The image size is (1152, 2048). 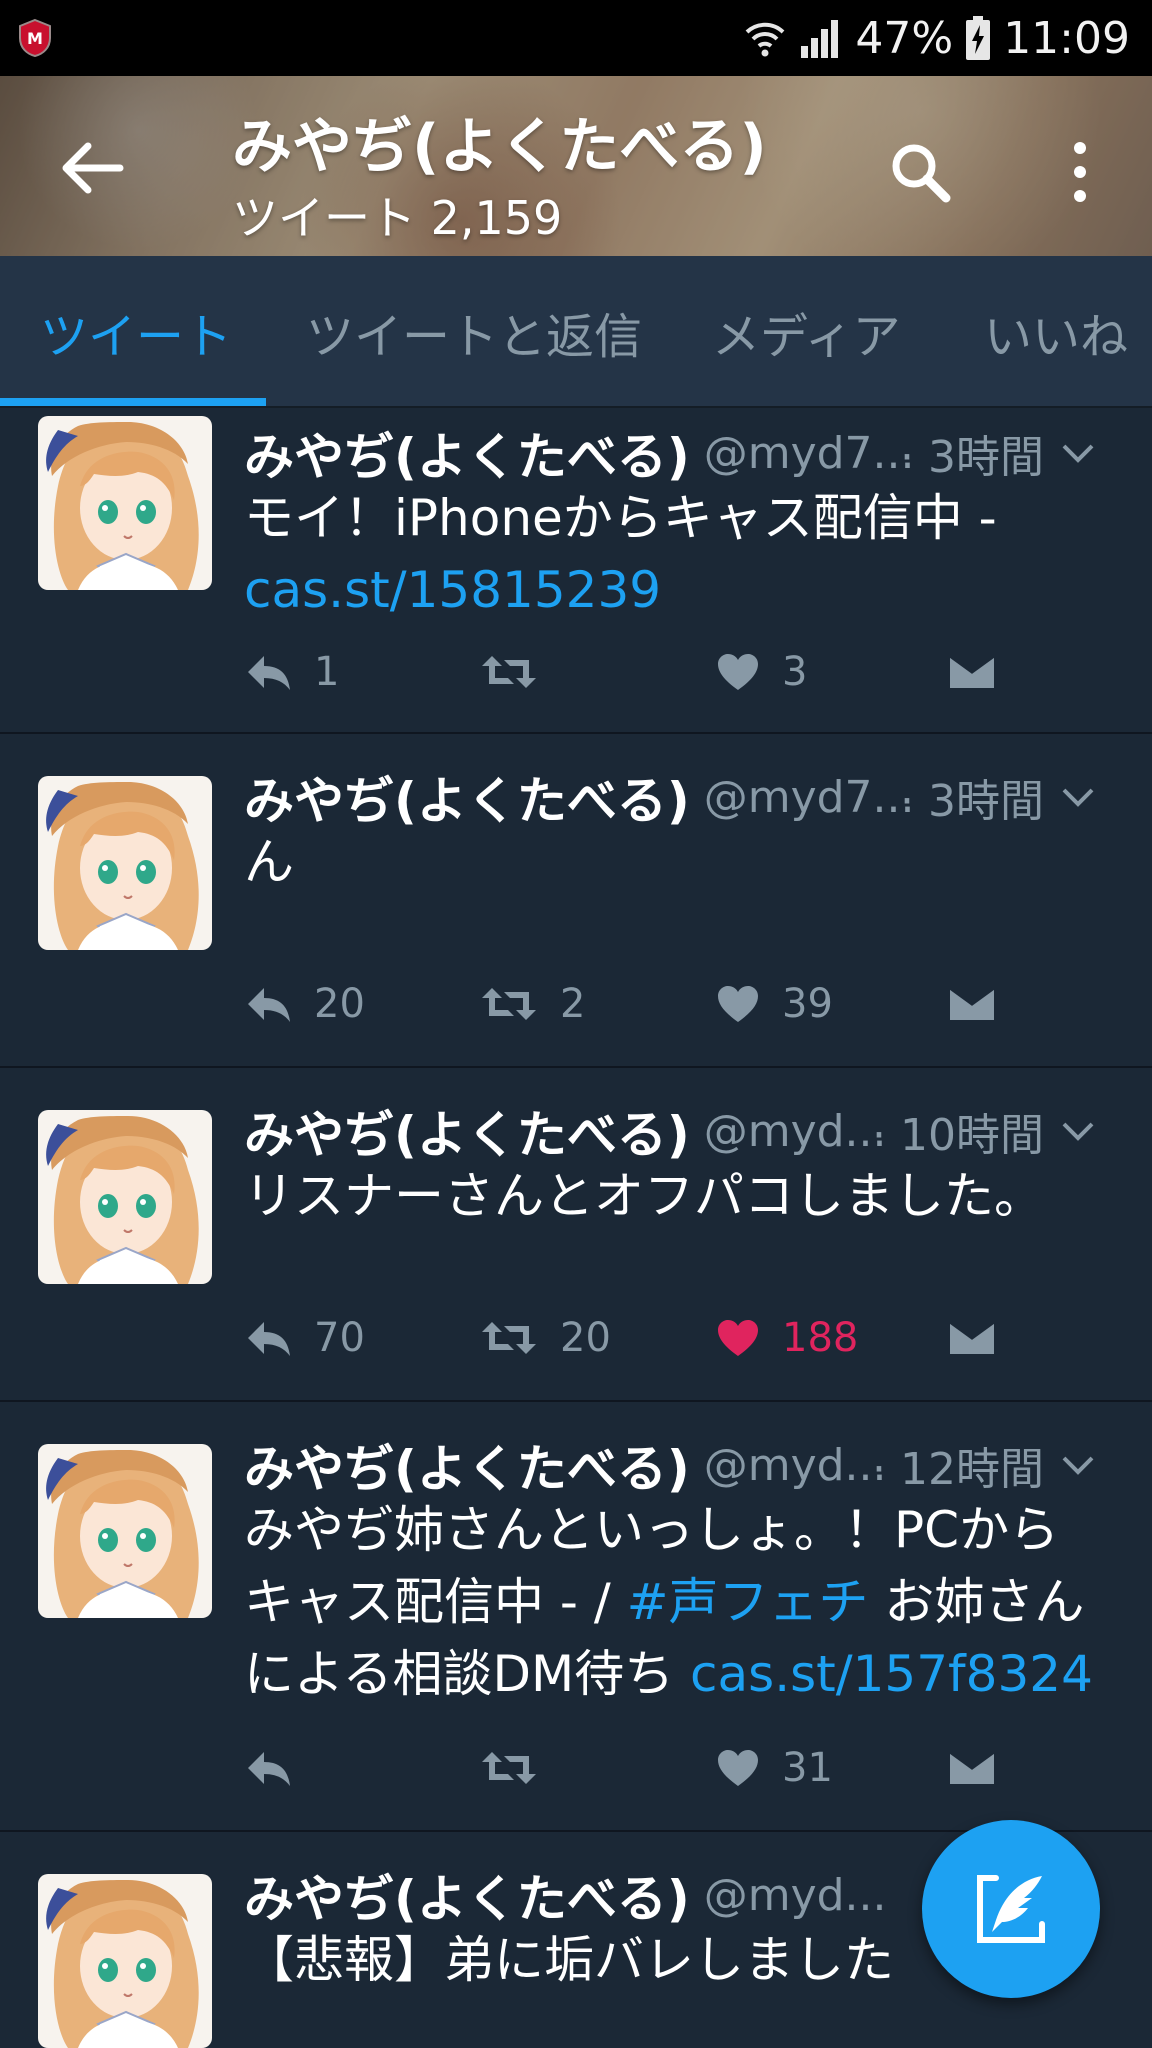 I want to click on svg-text: M, so click(x=35, y=38).